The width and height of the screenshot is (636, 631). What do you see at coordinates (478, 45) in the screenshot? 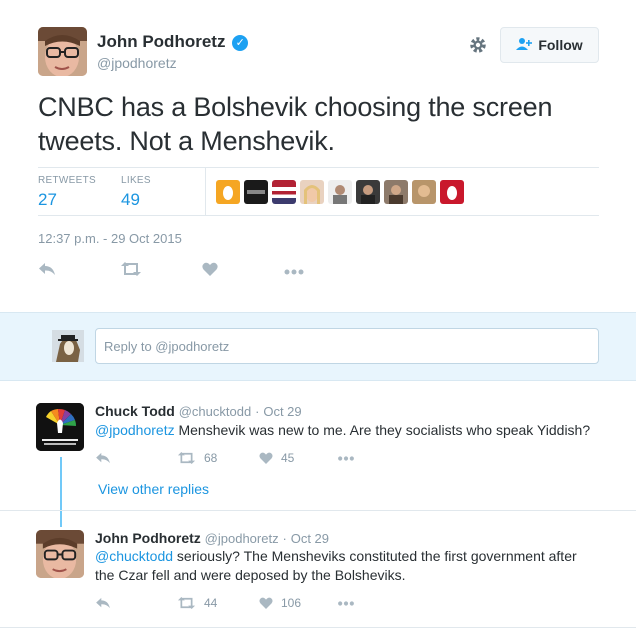
I see `gear-icon` at bounding box center [478, 45].